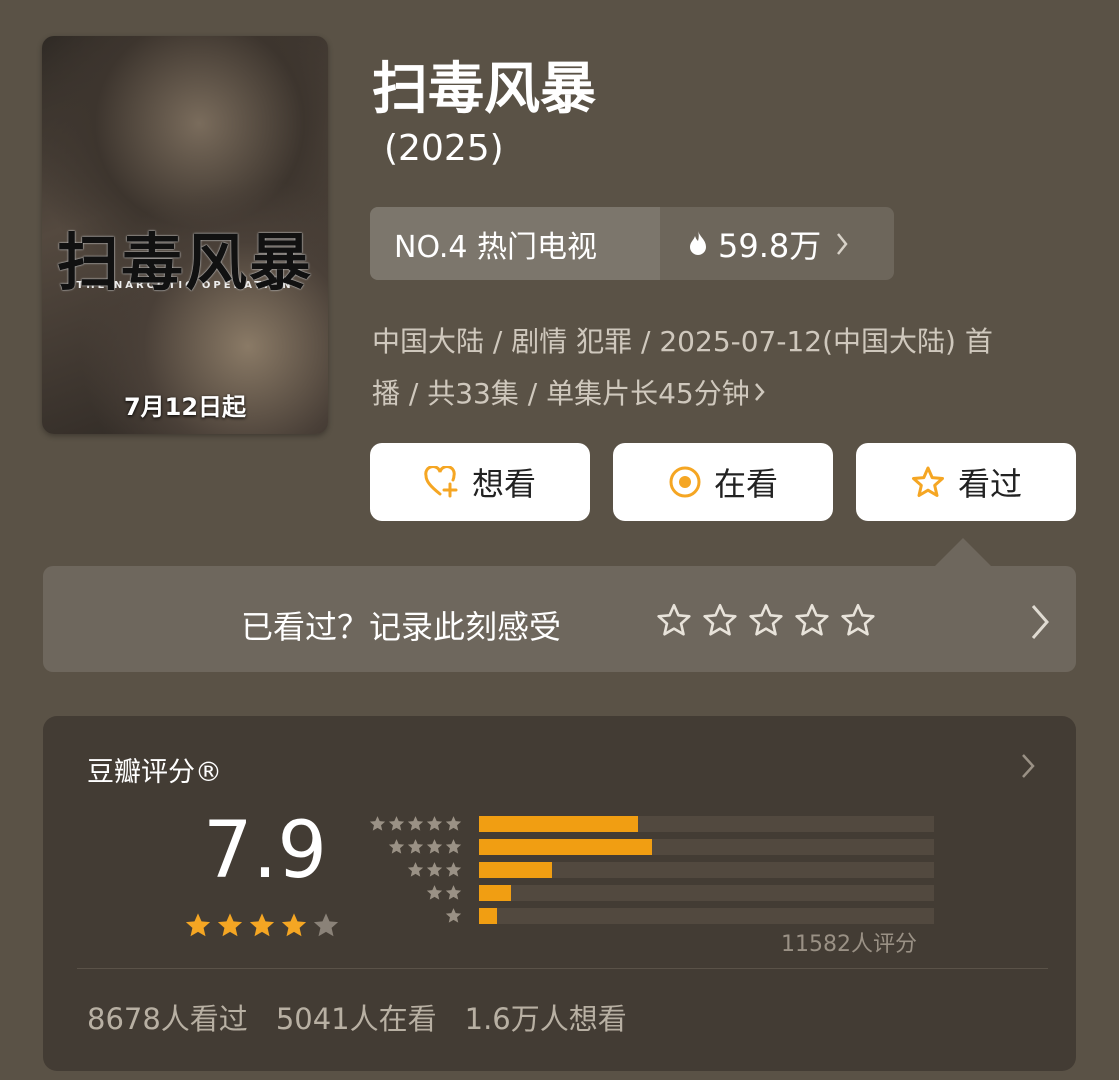 The width and height of the screenshot is (1119, 1080). I want to click on heat-value: 59.8万, so click(777, 243).